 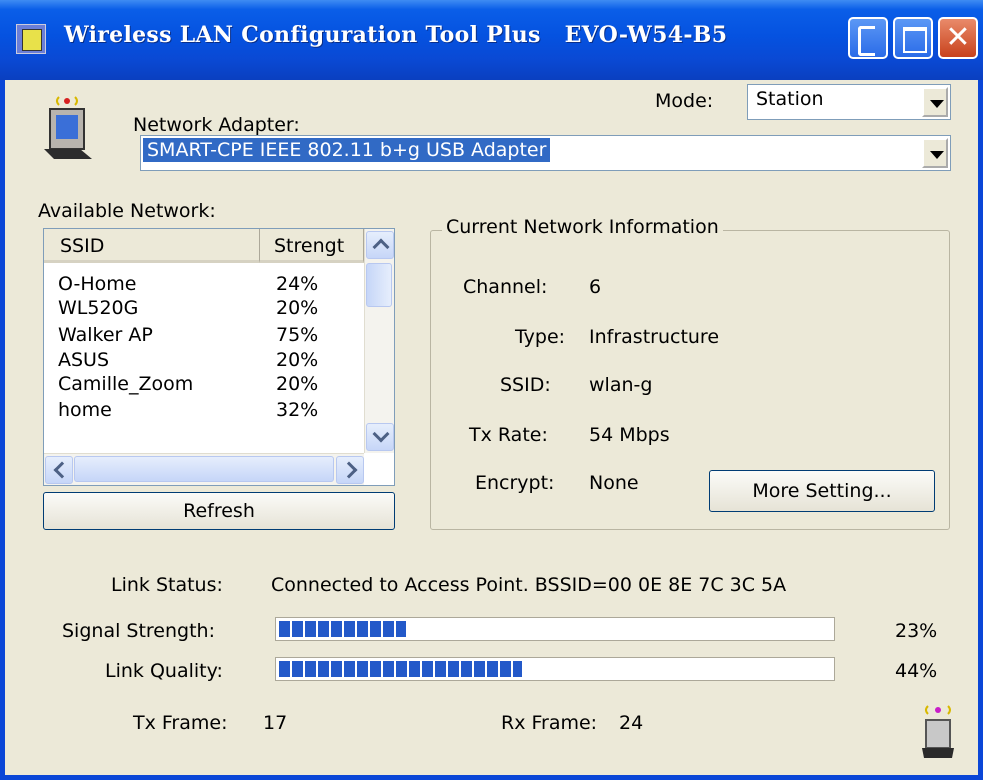 I want to click on list-item: Walker AP 75%, so click(x=188, y=335).